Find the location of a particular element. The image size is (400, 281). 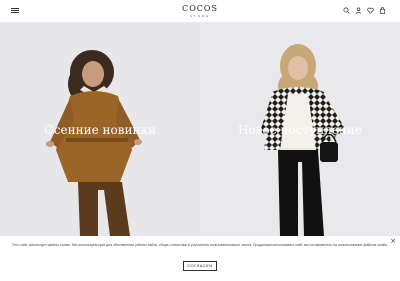

search-icon is located at coordinates (346, 10).